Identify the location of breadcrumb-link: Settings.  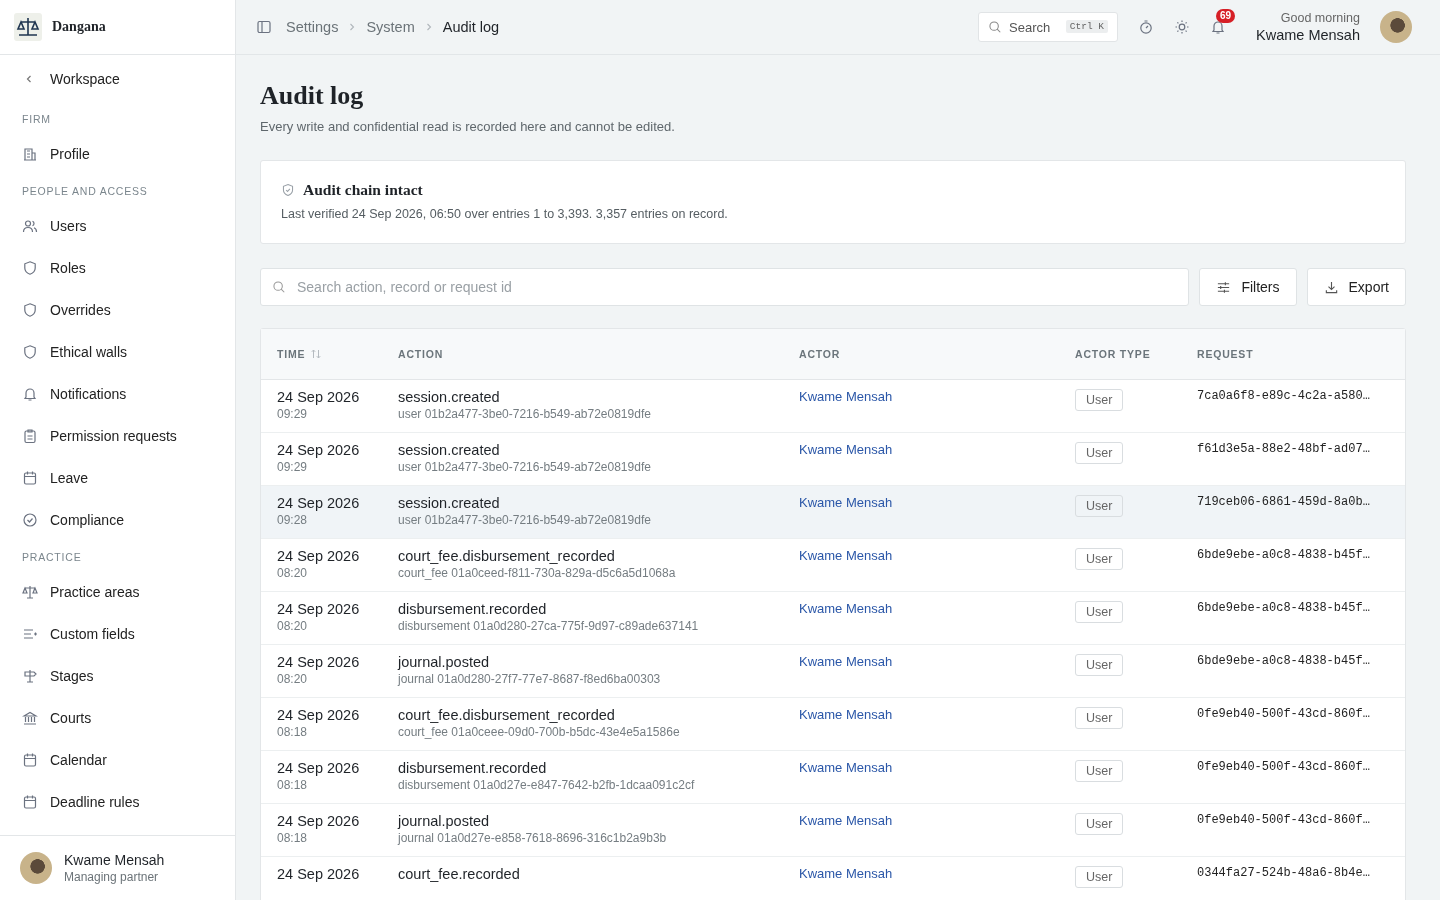
(312, 27).